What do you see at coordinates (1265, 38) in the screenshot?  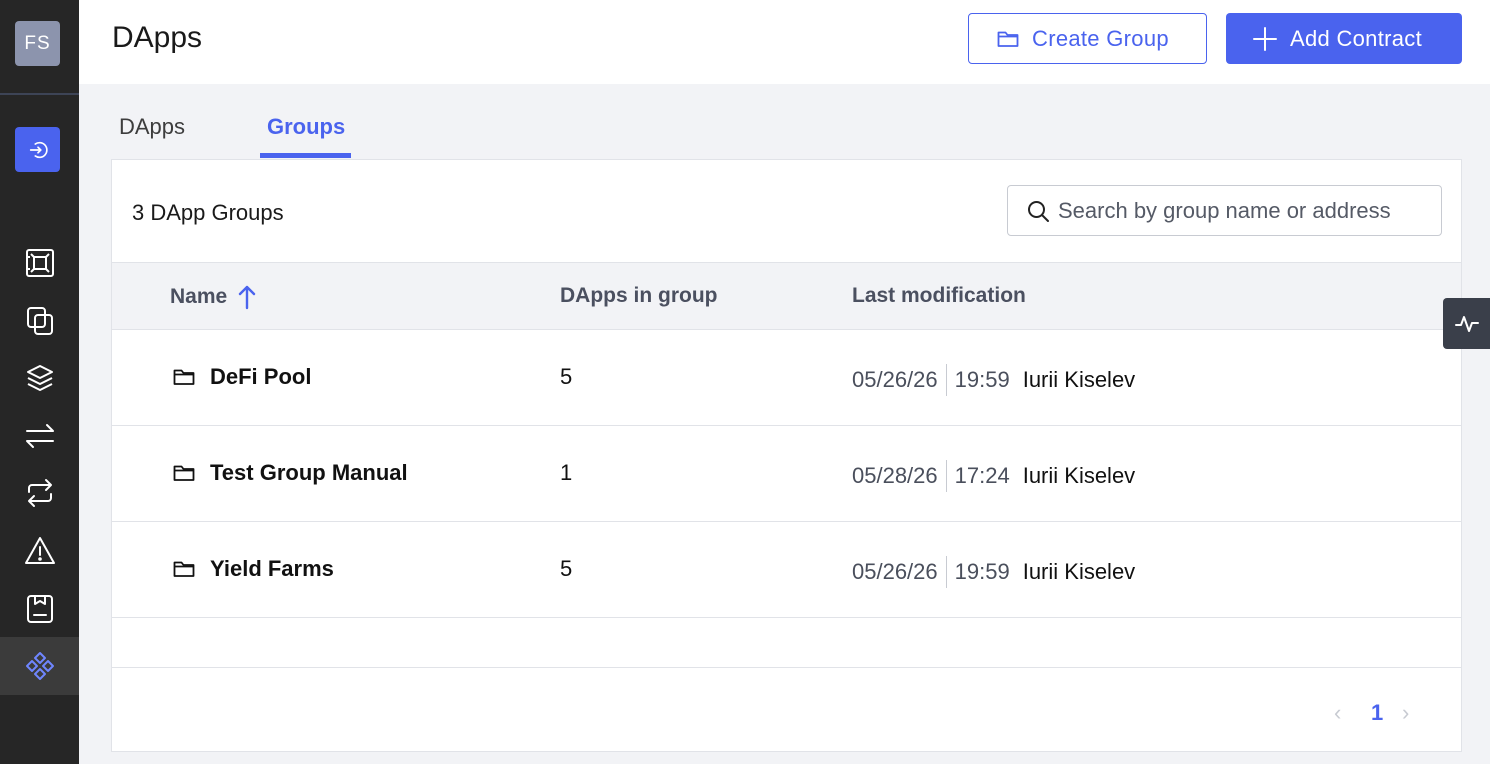 I see `plus-icon` at bounding box center [1265, 38].